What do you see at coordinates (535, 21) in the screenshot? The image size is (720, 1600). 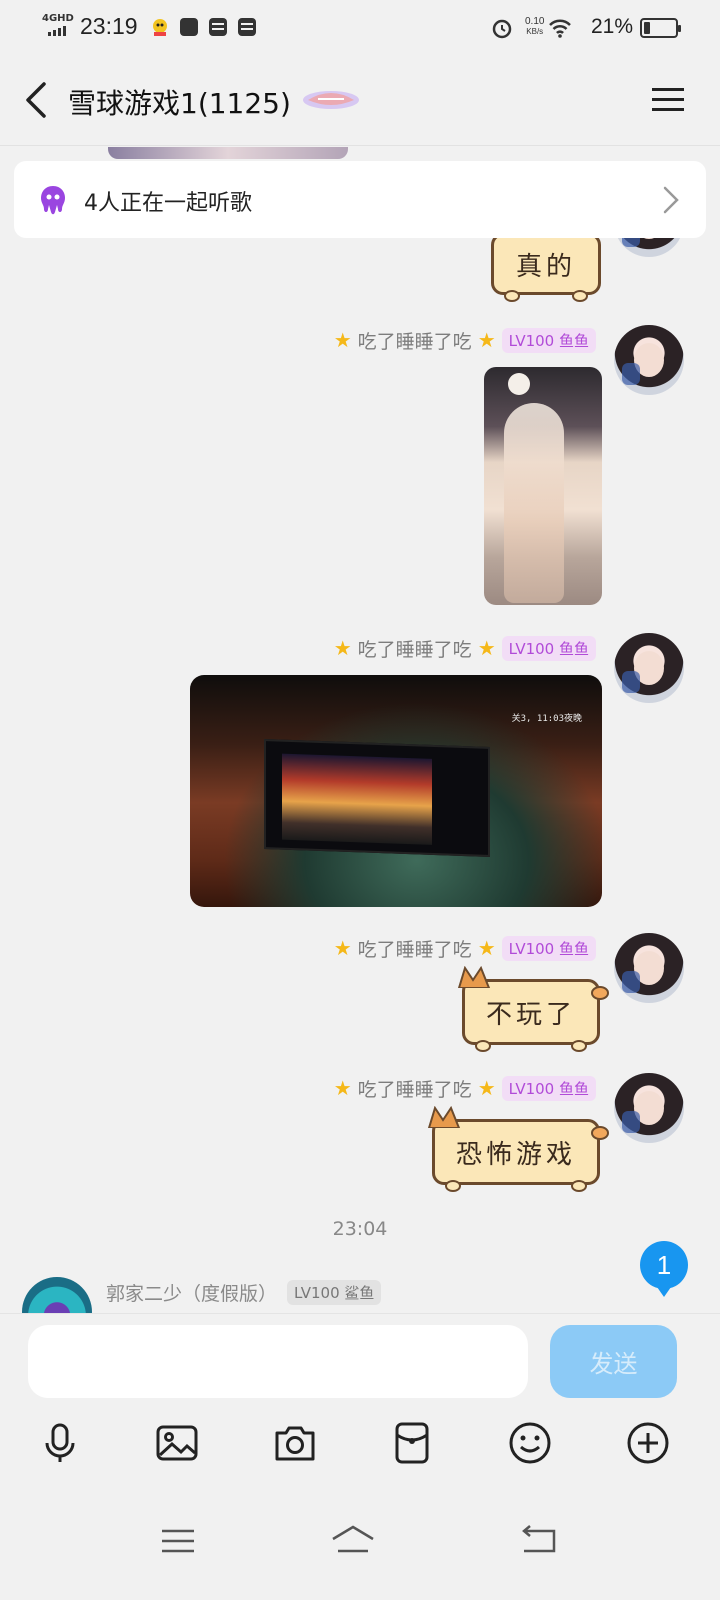 I see `speed-value: 0.10` at bounding box center [535, 21].